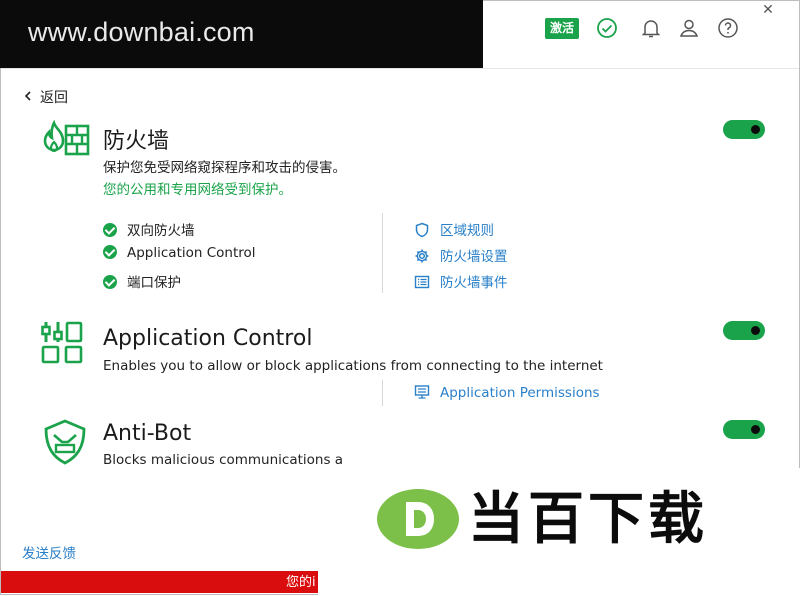  I want to click on anti-bot-title: Anti-Bot, so click(147, 433).